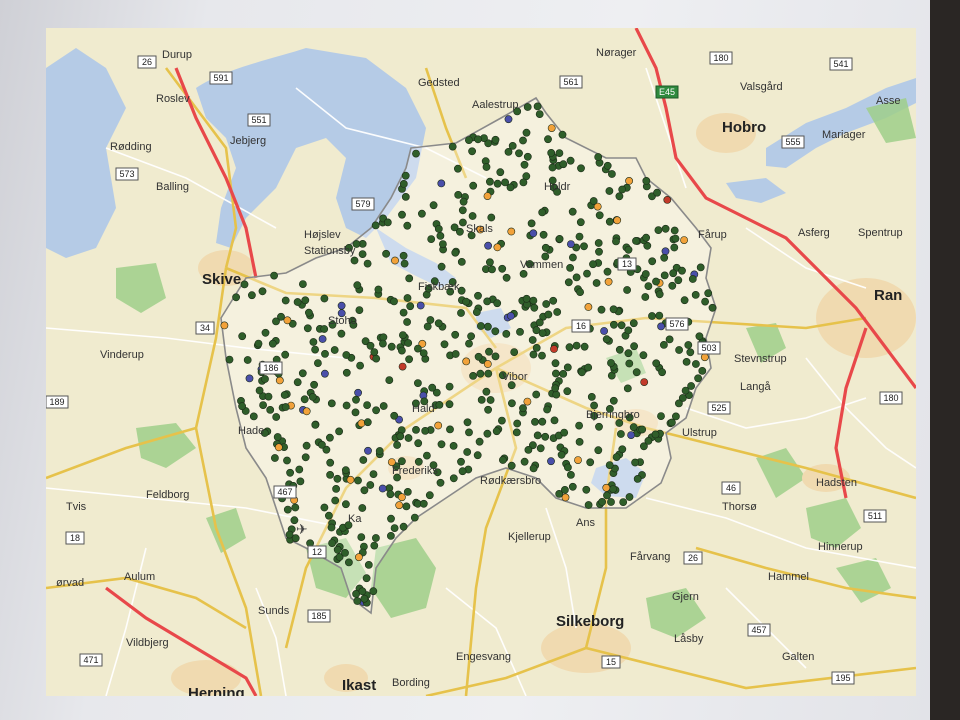 Image resolution: width=960 pixels, height=720 pixels. What do you see at coordinates (699, 433) in the screenshot?
I see `label-ulstrup: Ulstrup` at bounding box center [699, 433].